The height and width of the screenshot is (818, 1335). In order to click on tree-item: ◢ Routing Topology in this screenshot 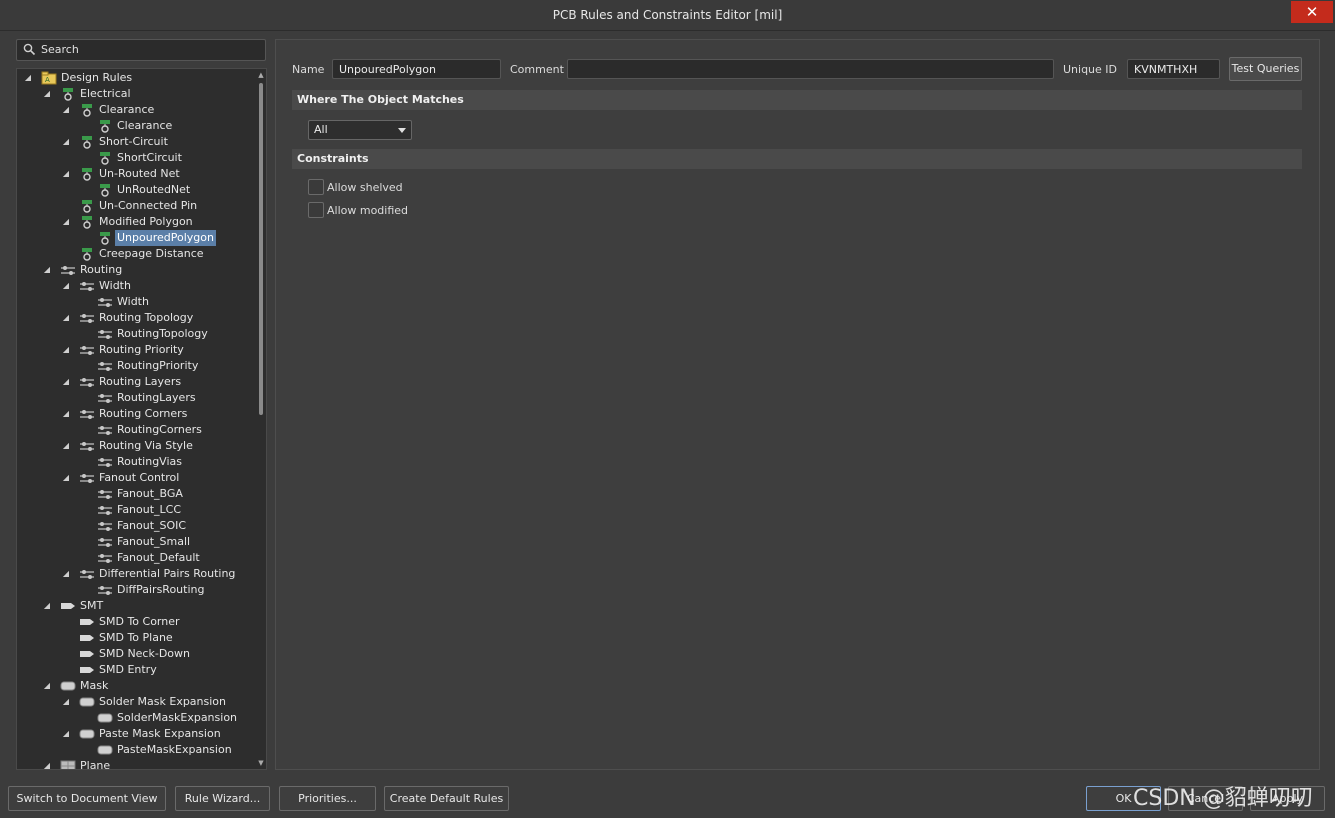, I will do `click(128, 318)`.